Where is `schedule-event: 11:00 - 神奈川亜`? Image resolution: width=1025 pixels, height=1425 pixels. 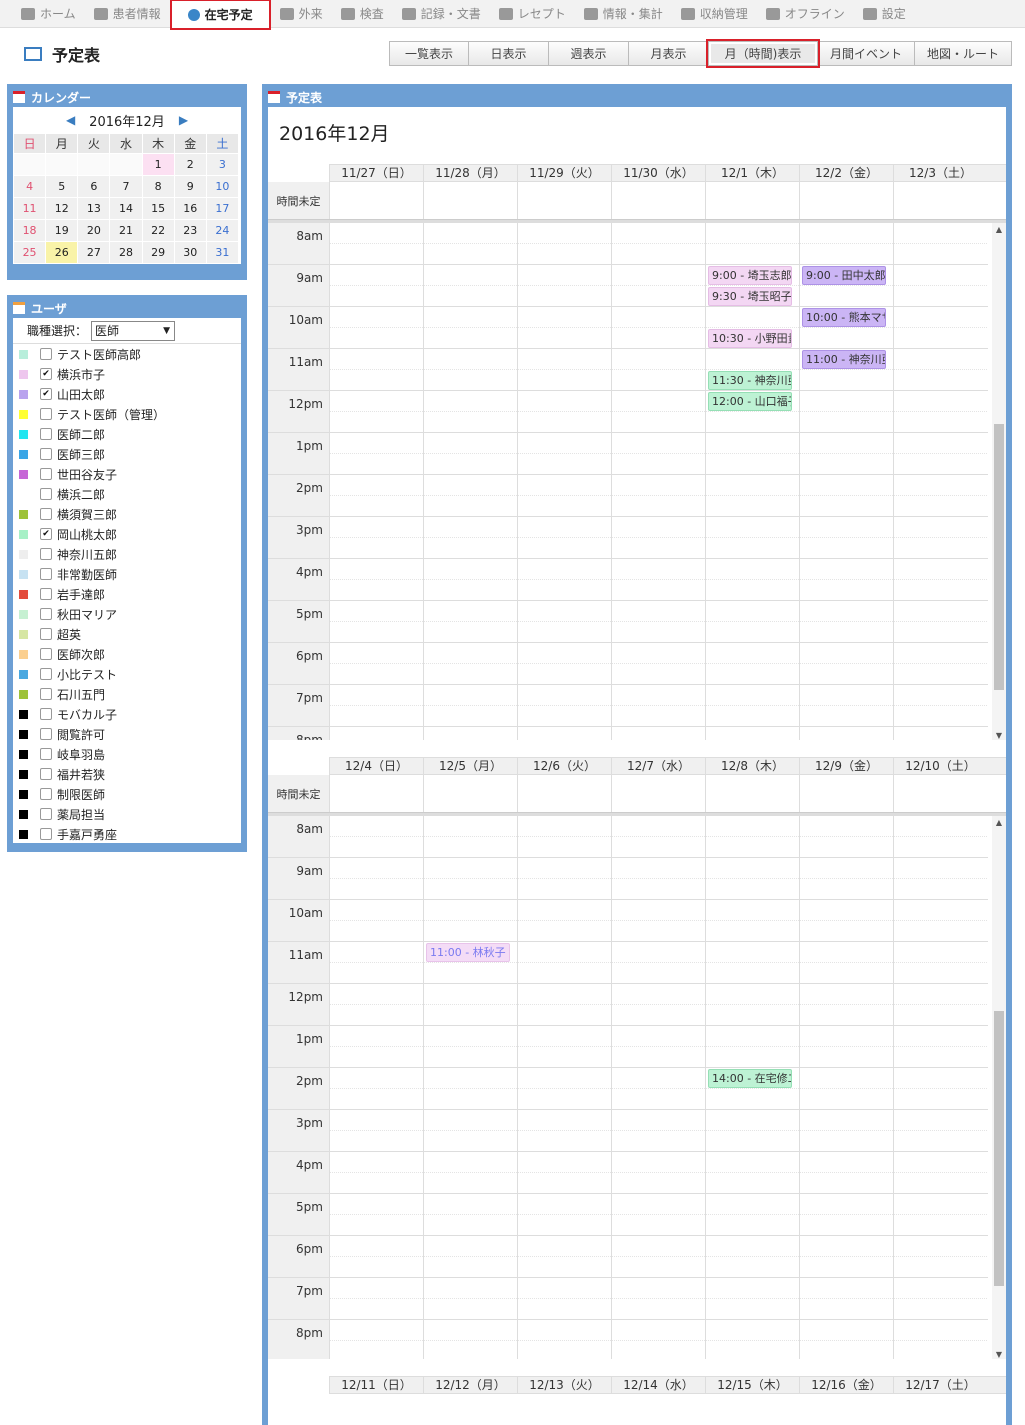
schedule-event: 11:00 - 神奈川亜 is located at coordinates (844, 359).